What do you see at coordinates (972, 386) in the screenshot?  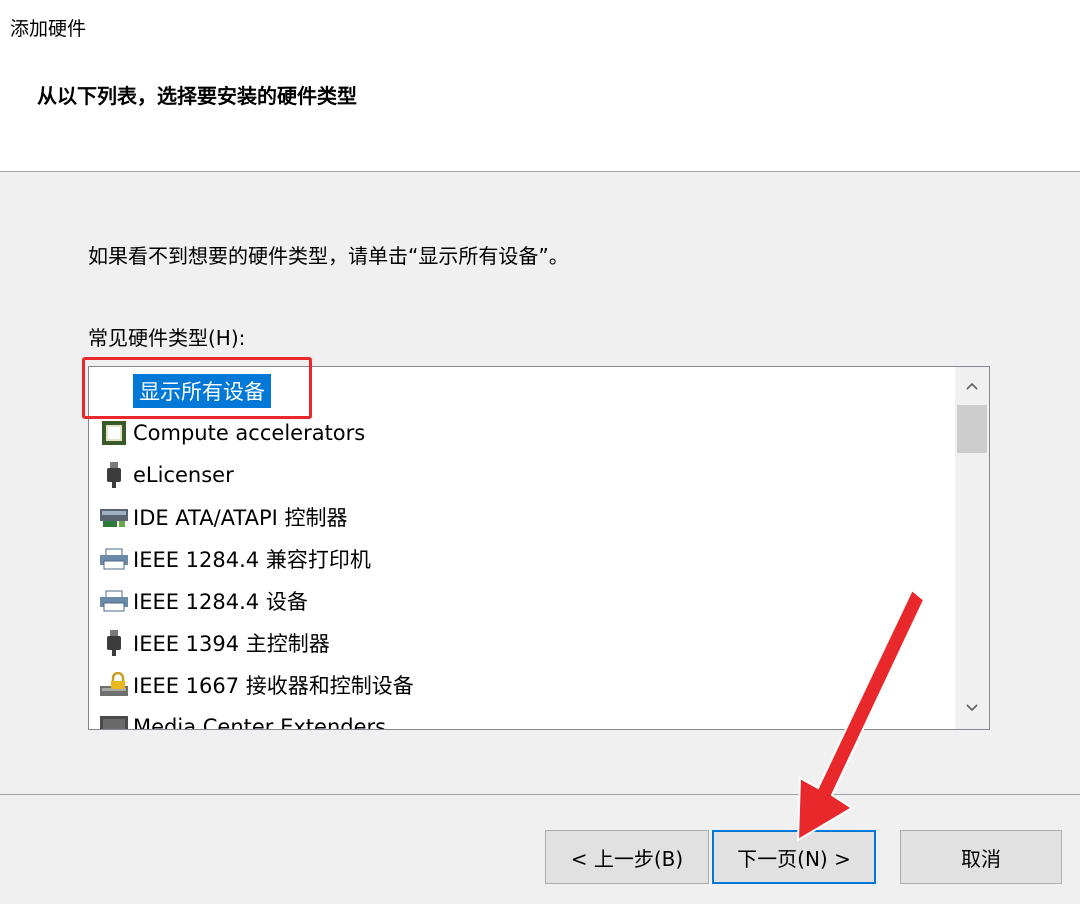 I see `scroll-up-arrow-icon` at bounding box center [972, 386].